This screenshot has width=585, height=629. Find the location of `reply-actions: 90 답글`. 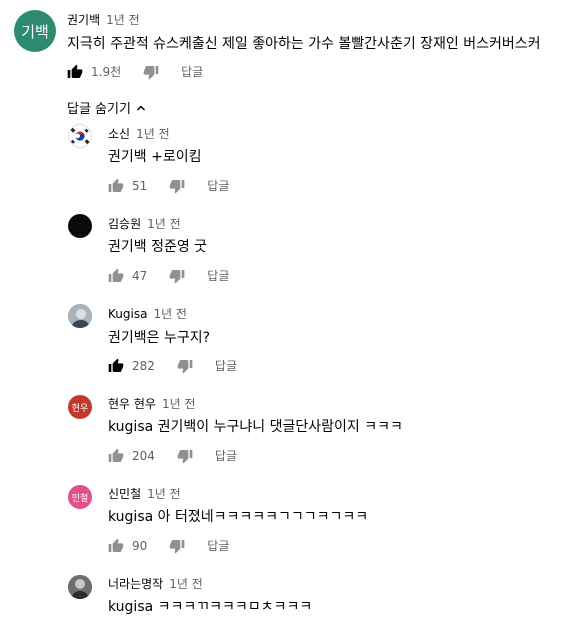

reply-actions: 90 답글 is located at coordinates (168, 545).